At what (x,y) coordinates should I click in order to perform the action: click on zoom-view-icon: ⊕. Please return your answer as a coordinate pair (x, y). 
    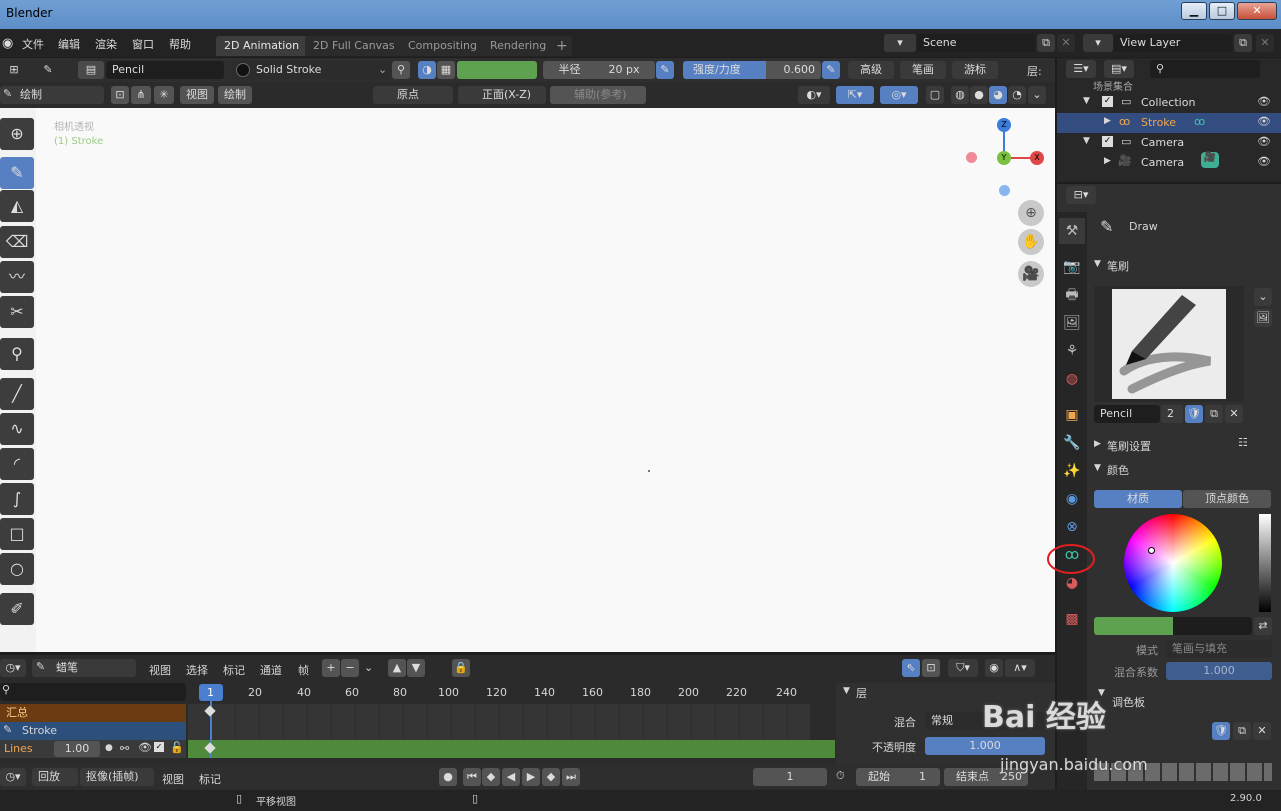
    Looking at the image, I should click on (1031, 213).